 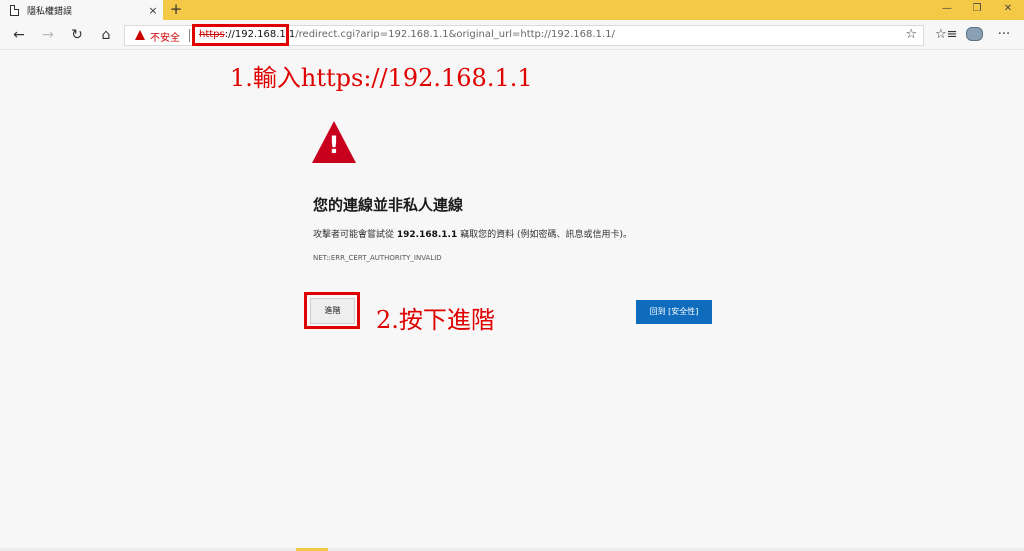 I want to click on desc-host: 192.168.1.1, so click(x=427, y=235).